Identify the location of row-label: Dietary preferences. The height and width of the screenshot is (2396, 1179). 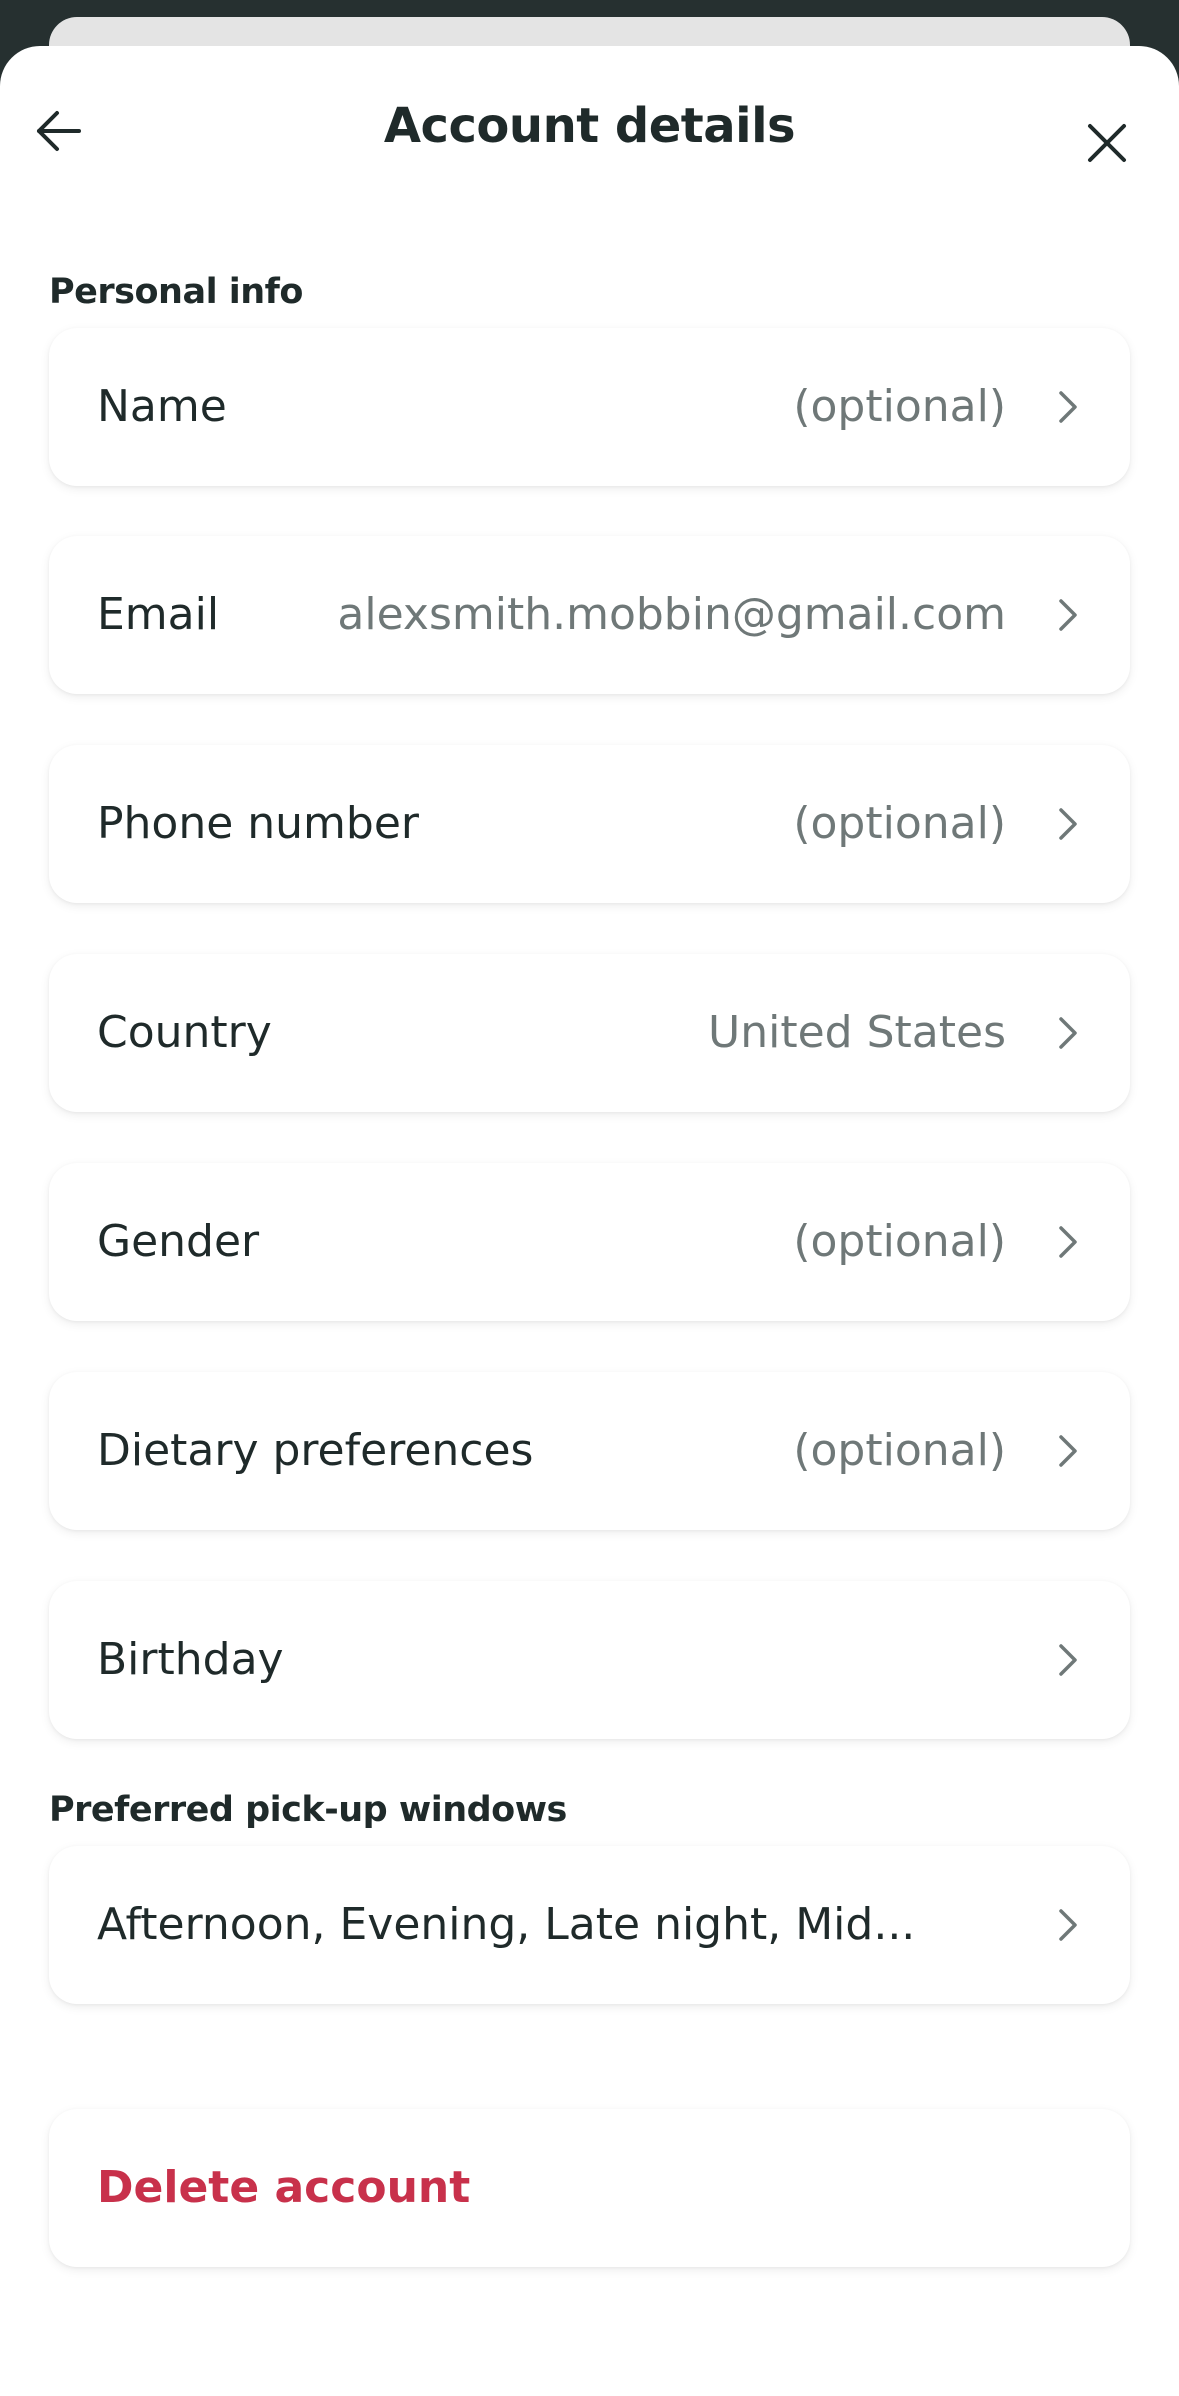
(315, 1450).